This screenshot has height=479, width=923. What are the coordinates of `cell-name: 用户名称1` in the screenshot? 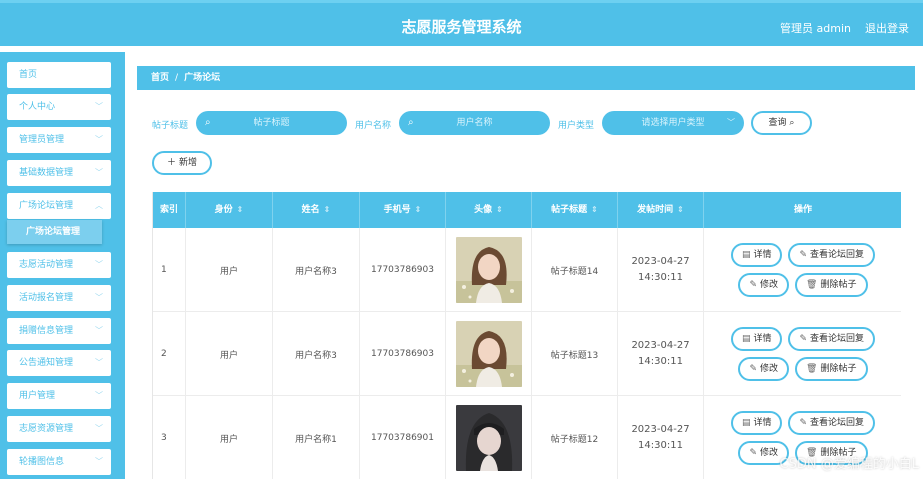 It's located at (316, 437).